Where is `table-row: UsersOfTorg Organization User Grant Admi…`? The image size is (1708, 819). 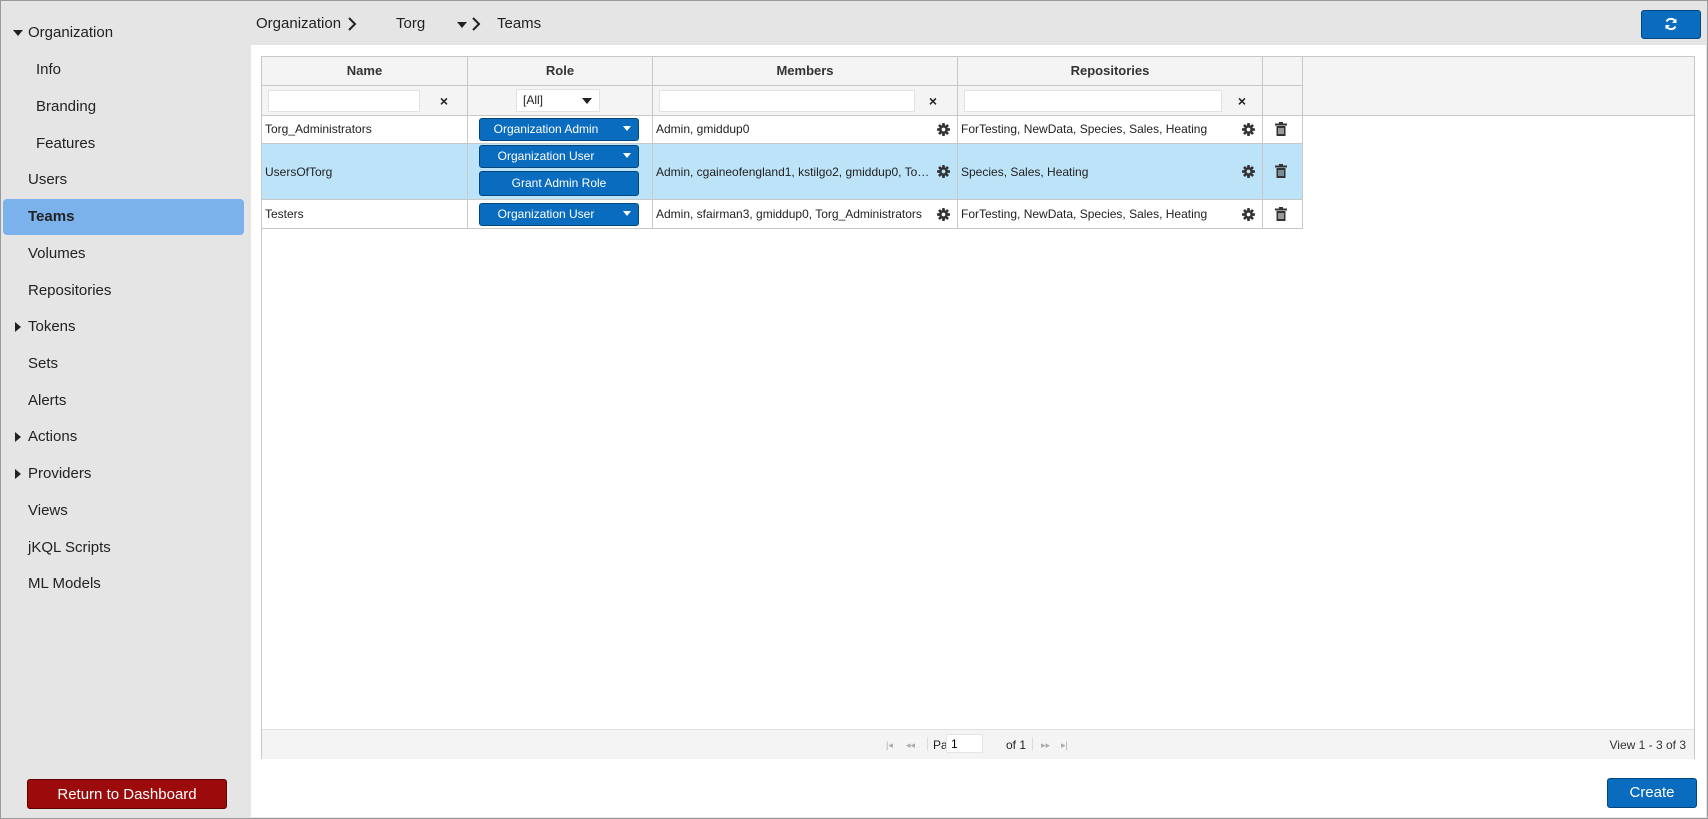 table-row: UsersOfTorg Organization User Grant Admi… is located at coordinates (782, 172).